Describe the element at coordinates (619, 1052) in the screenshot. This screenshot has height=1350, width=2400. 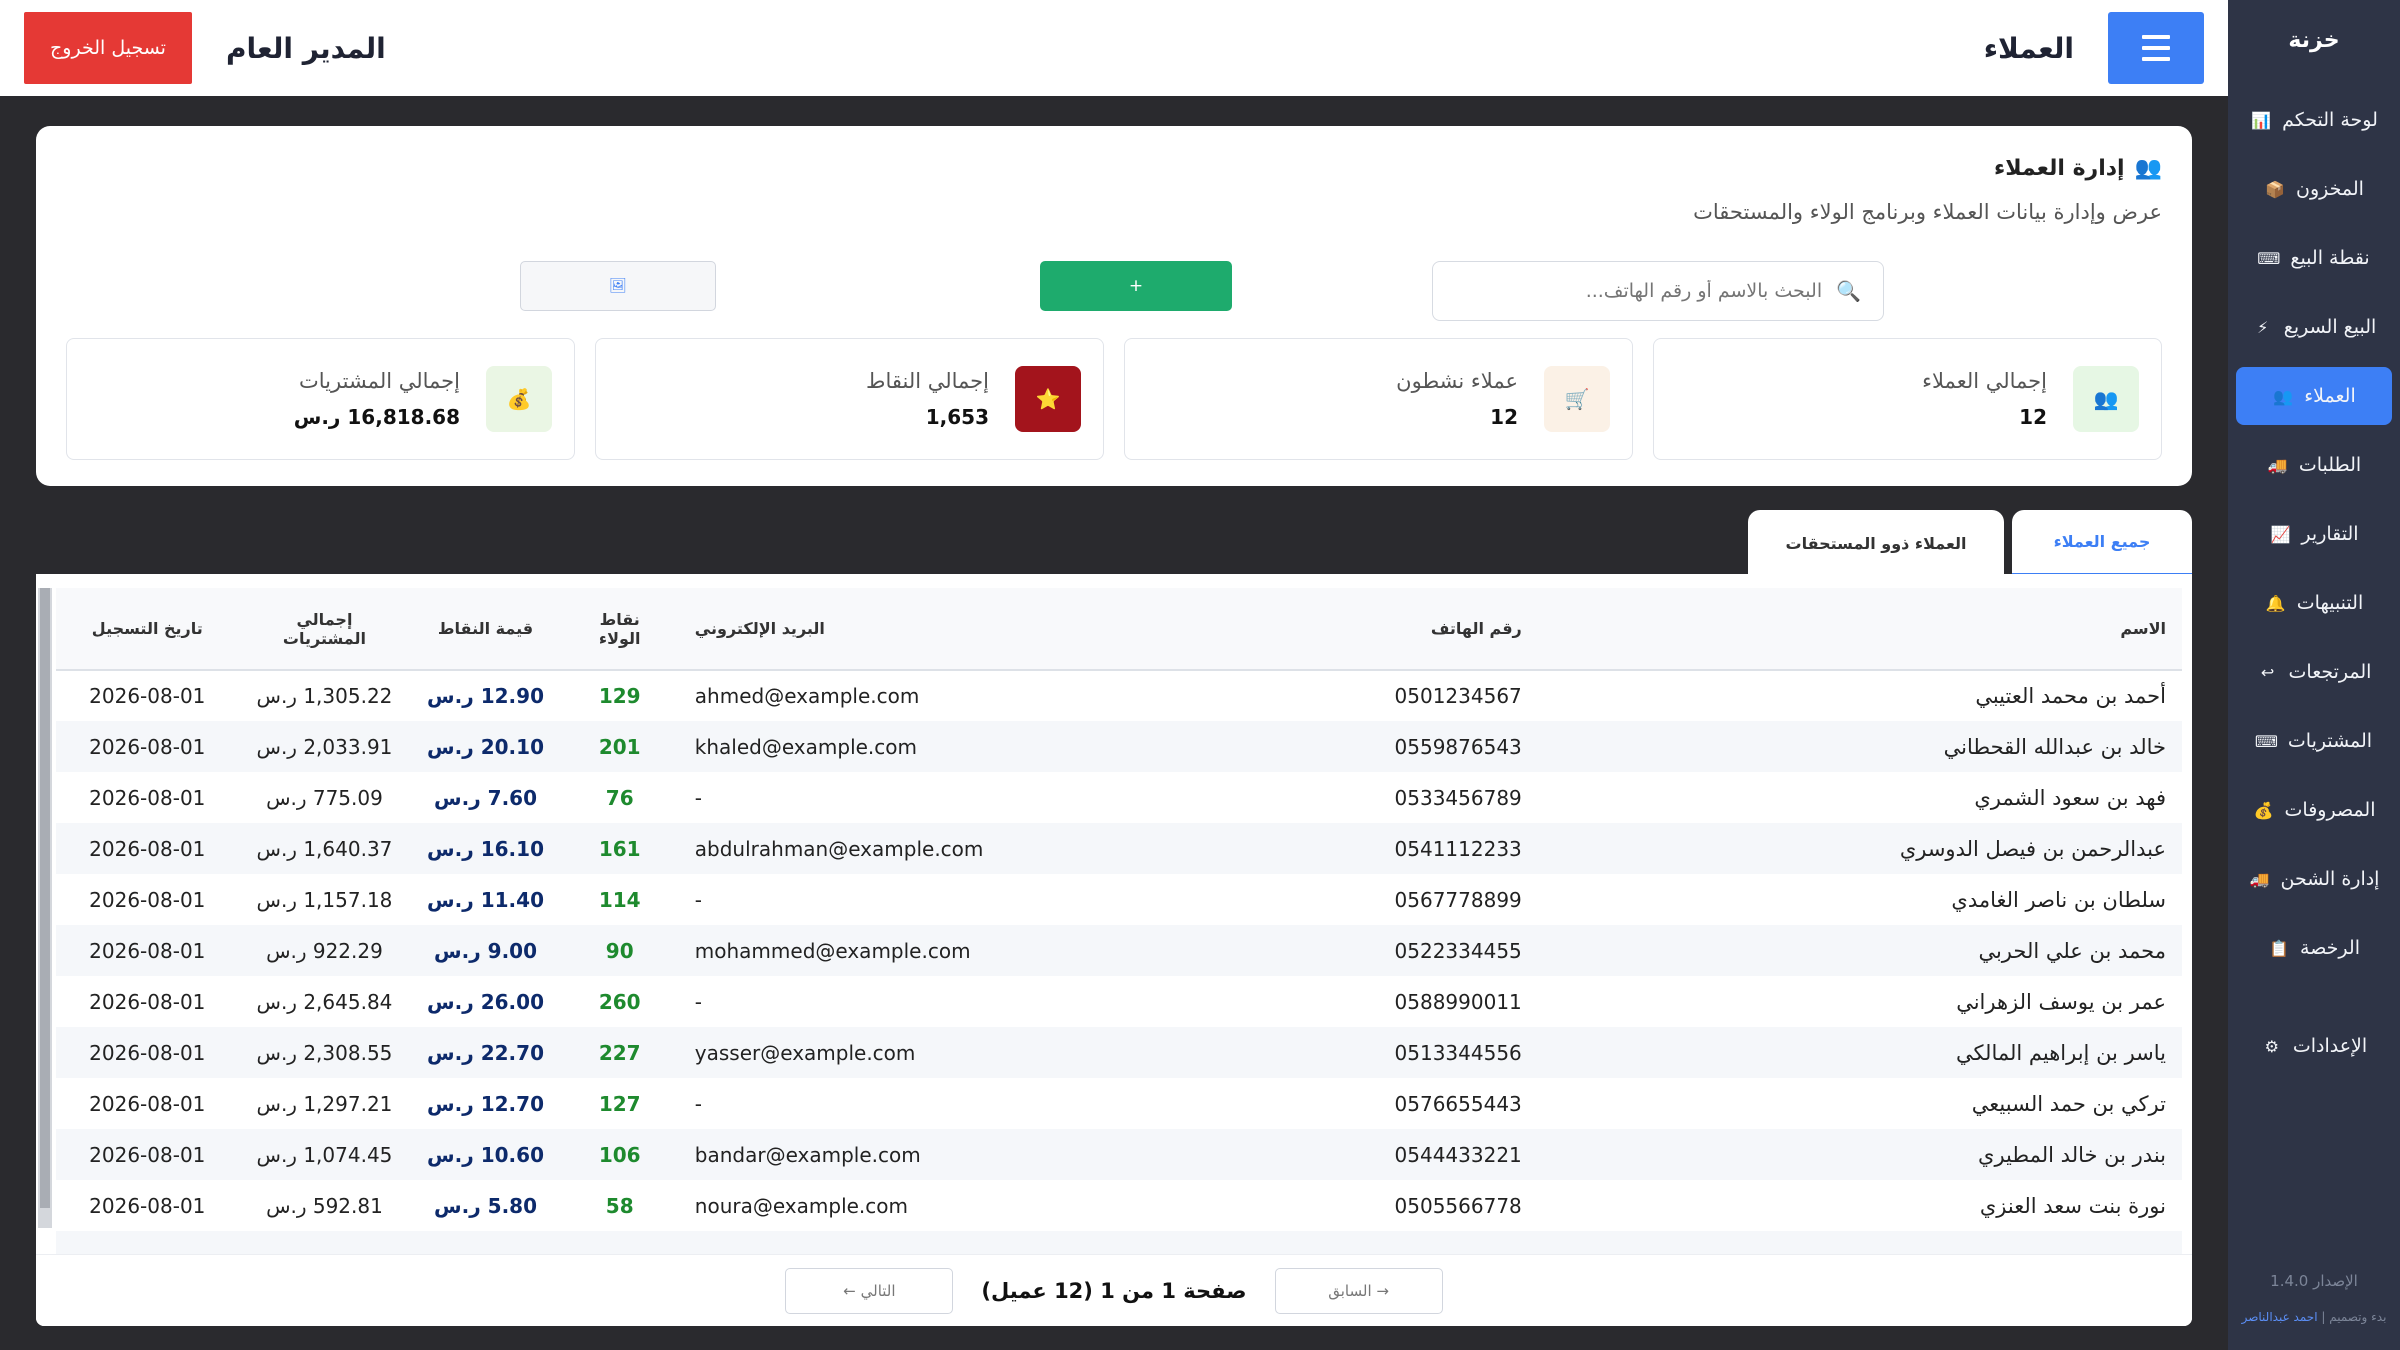
I see `cell-points: 227` at that location.